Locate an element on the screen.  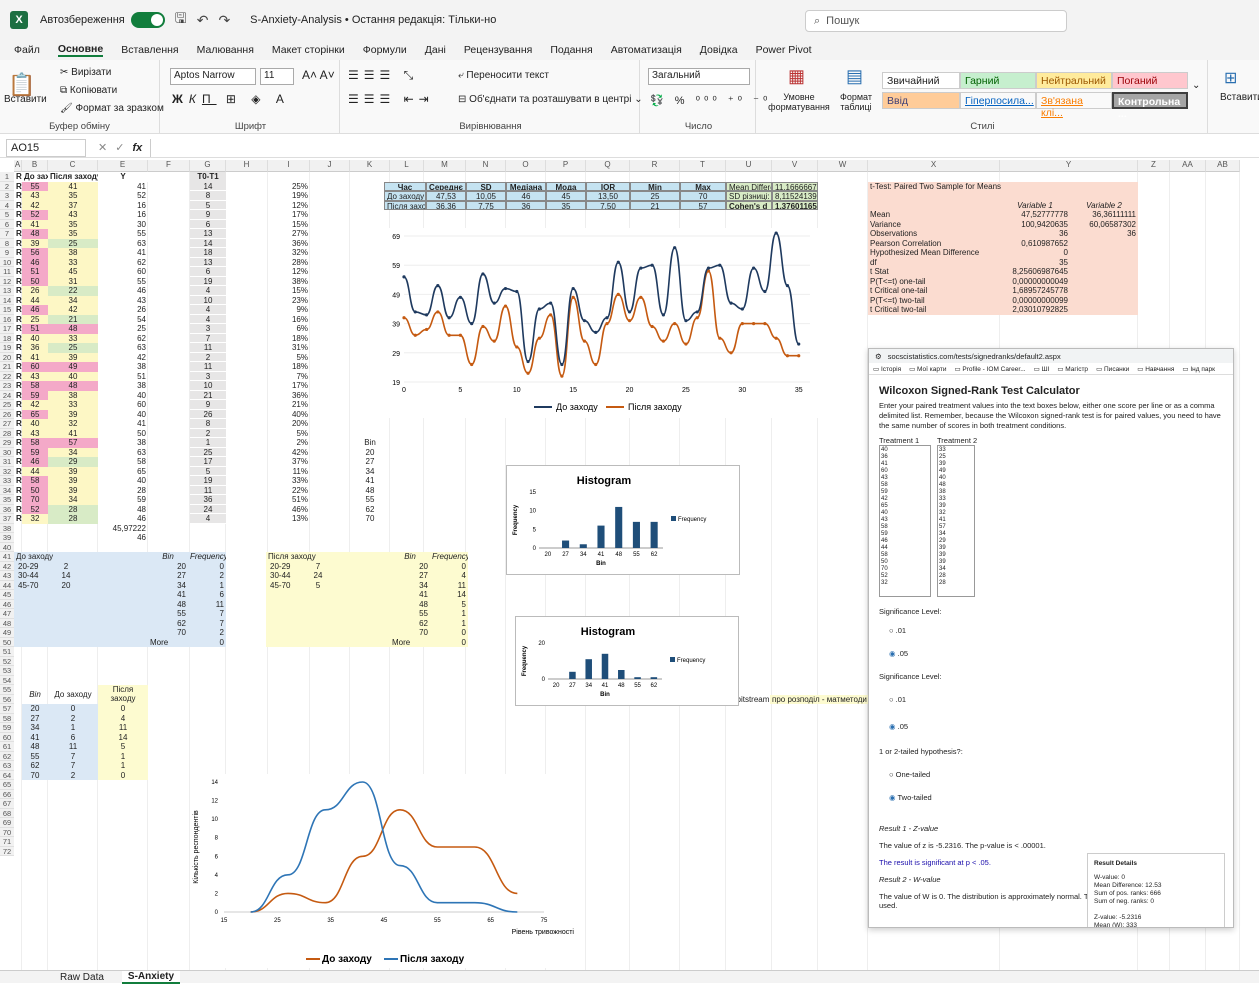
row-header: 31 is located at coordinates (7, 462).